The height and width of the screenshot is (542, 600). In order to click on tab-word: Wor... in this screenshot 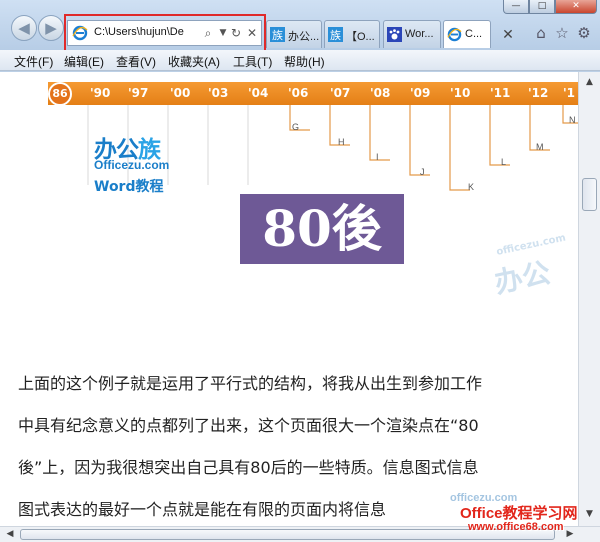, I will do `click(412, 34)`.